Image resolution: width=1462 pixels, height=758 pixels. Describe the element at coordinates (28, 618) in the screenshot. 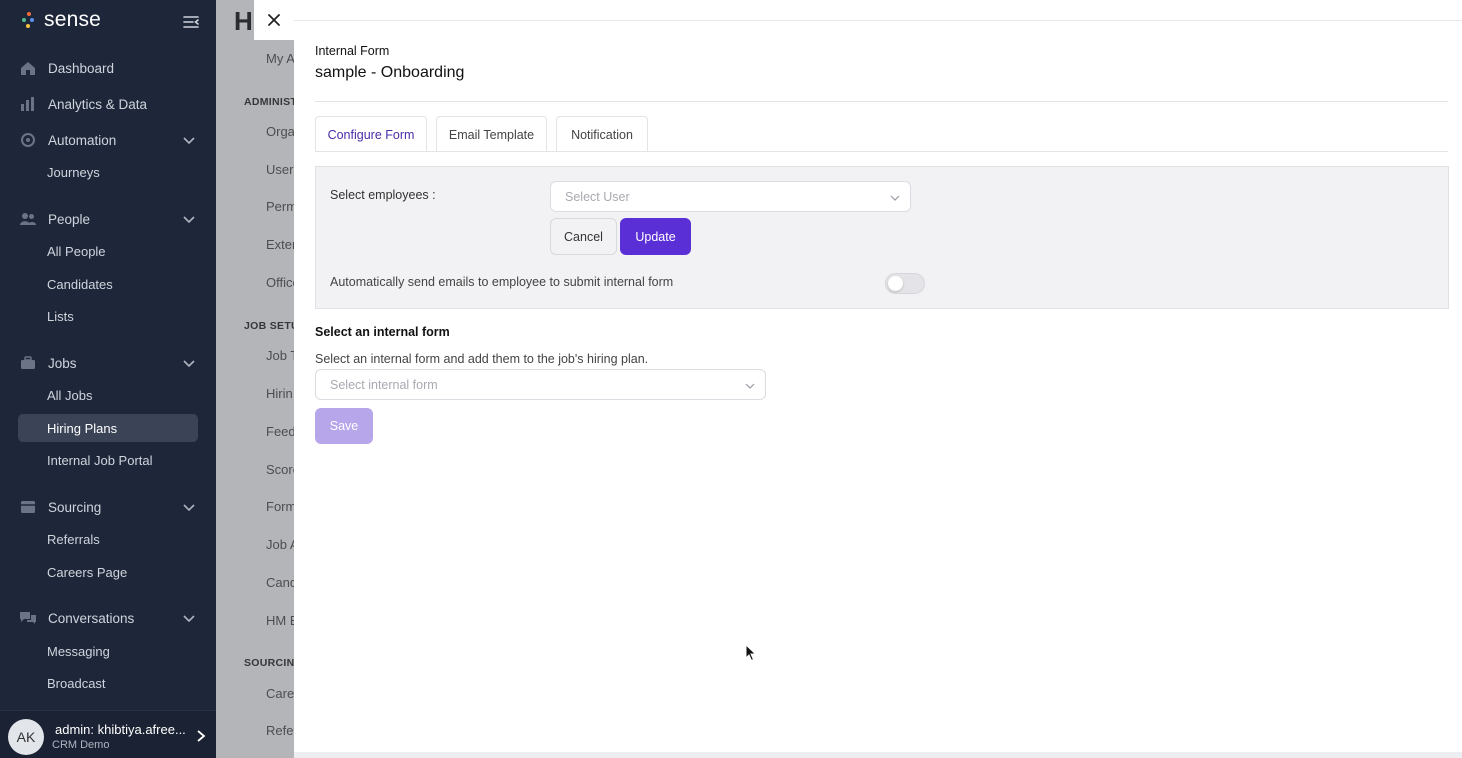

I see `chat-icon` at that location.